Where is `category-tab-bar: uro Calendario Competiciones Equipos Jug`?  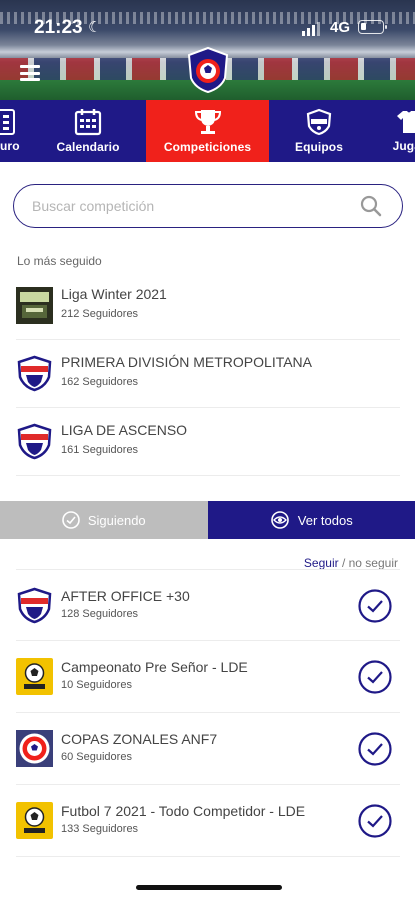 category-tab-bar: uro Calendario Competiciones Equipos Jug is located at coordinates (207, 131).